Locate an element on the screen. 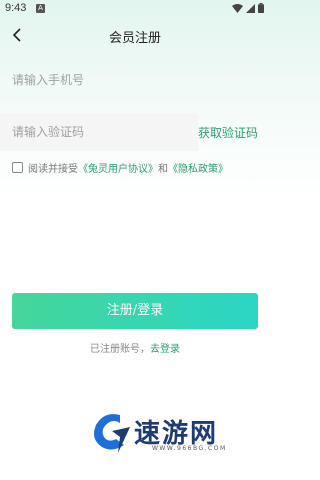 The width and height of the screenshot is (320, 480). phone-field is located at coordinates (135, 80).